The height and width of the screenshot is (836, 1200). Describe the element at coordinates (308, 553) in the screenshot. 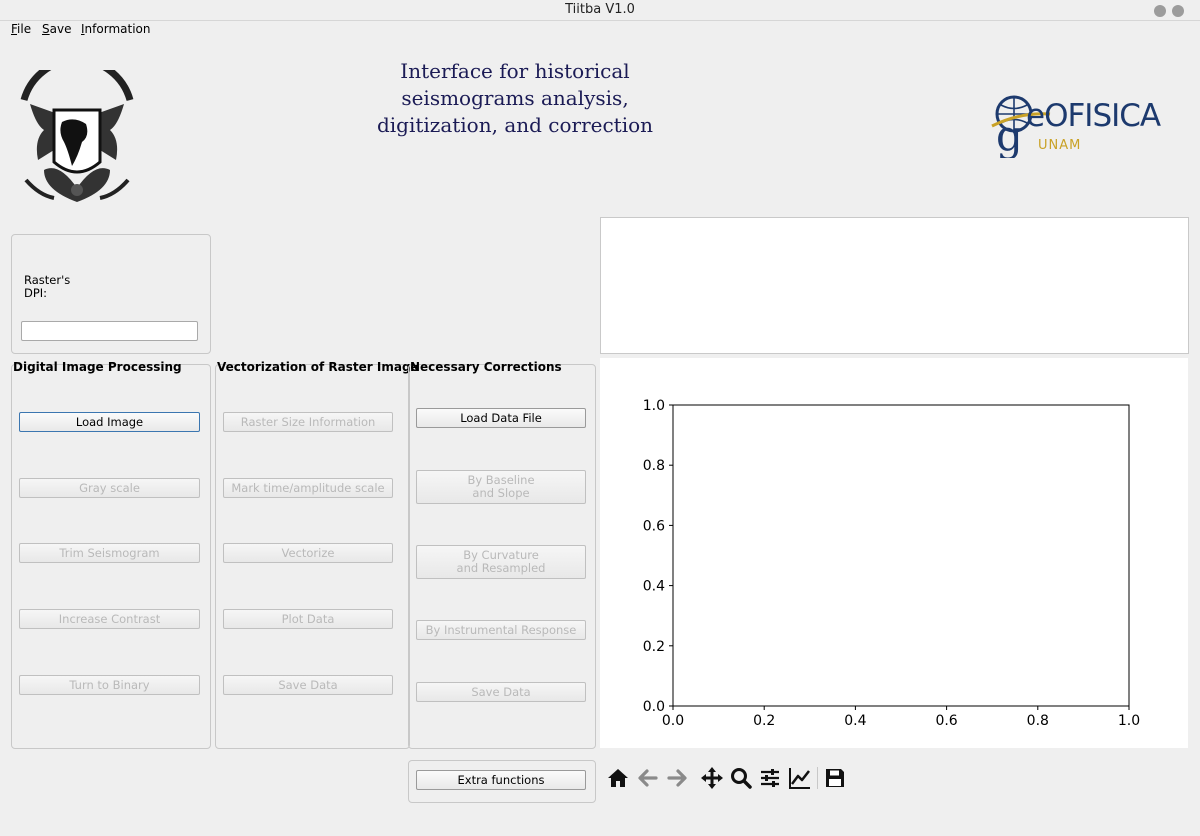

I see `vectorize-button: Vectorize` at that location.